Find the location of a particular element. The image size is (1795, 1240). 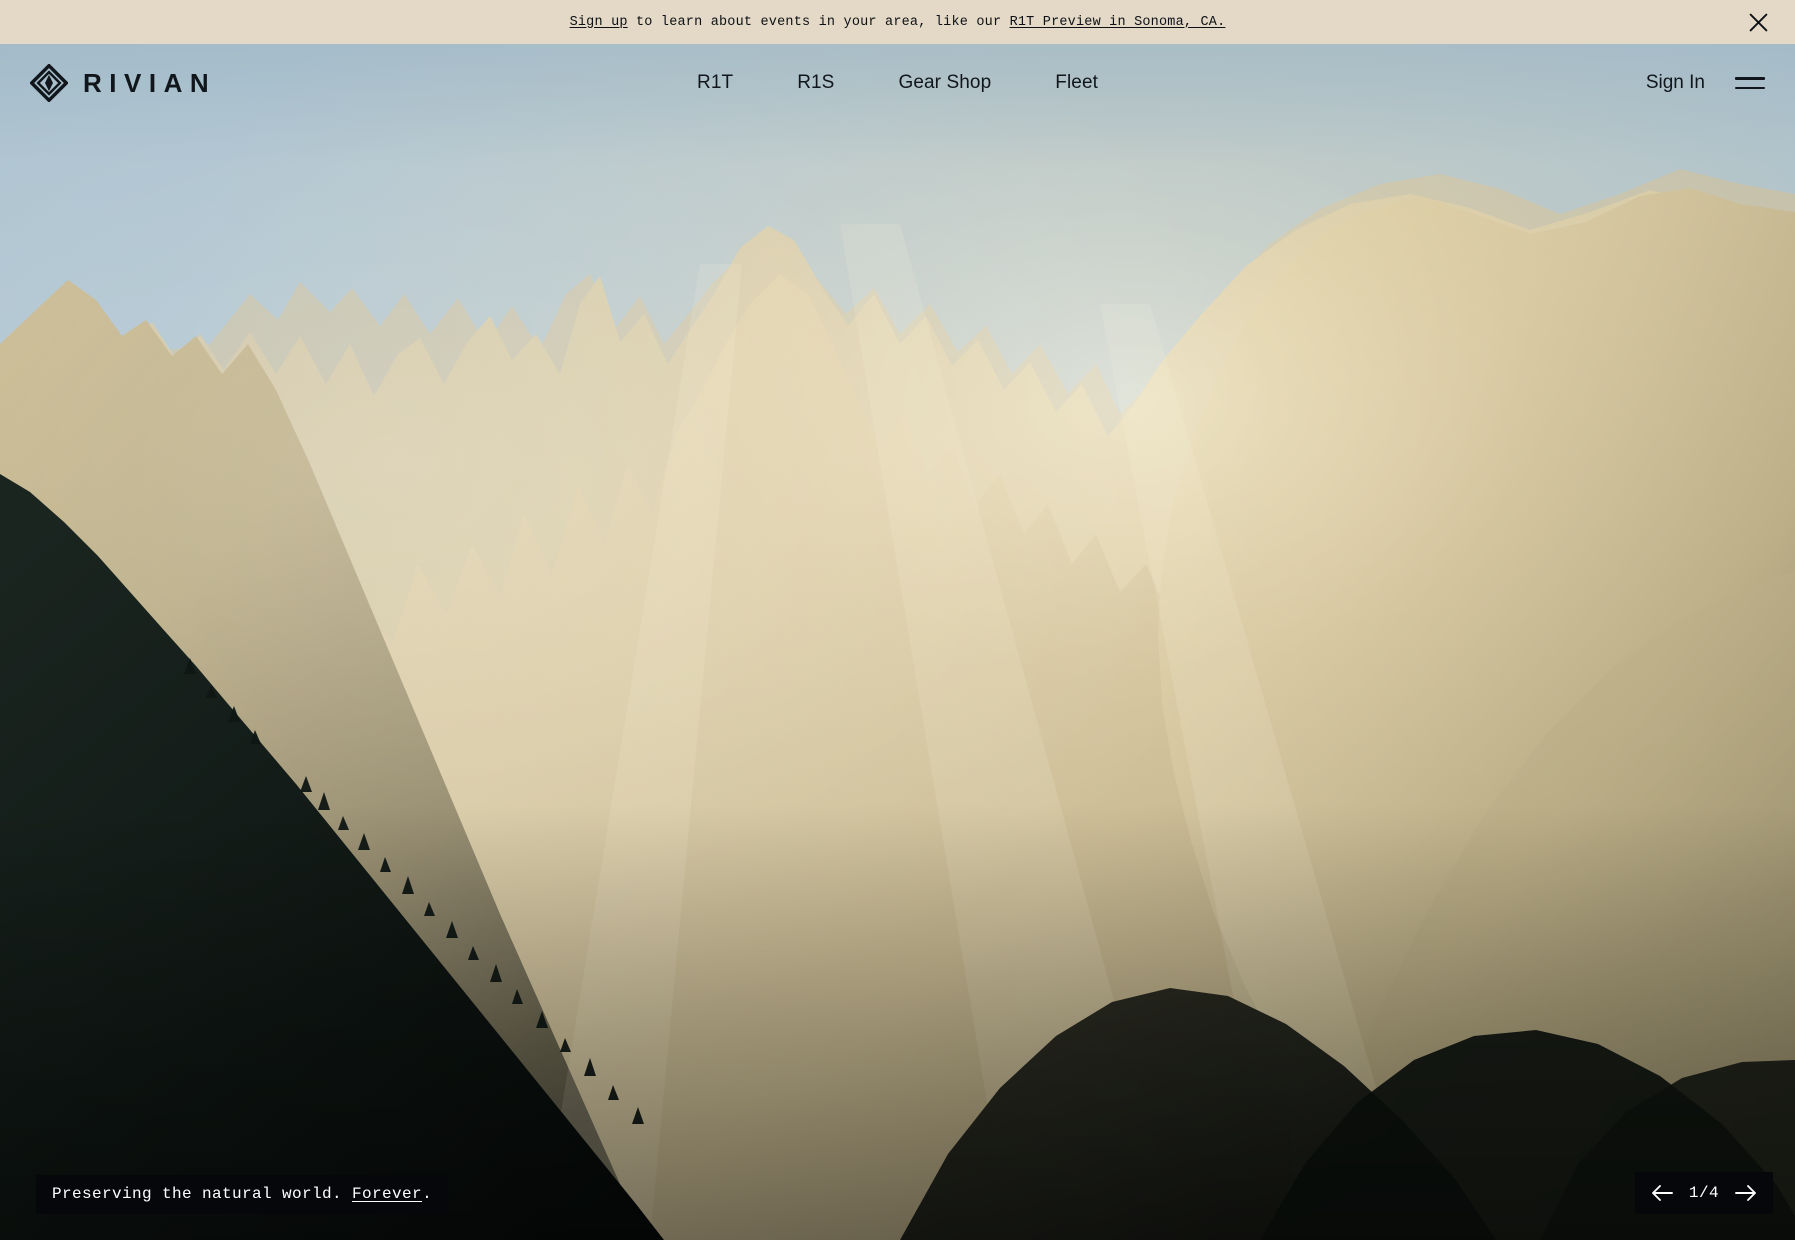

carousel-controls: 1/4 is located at coordinates (1704, 1193).